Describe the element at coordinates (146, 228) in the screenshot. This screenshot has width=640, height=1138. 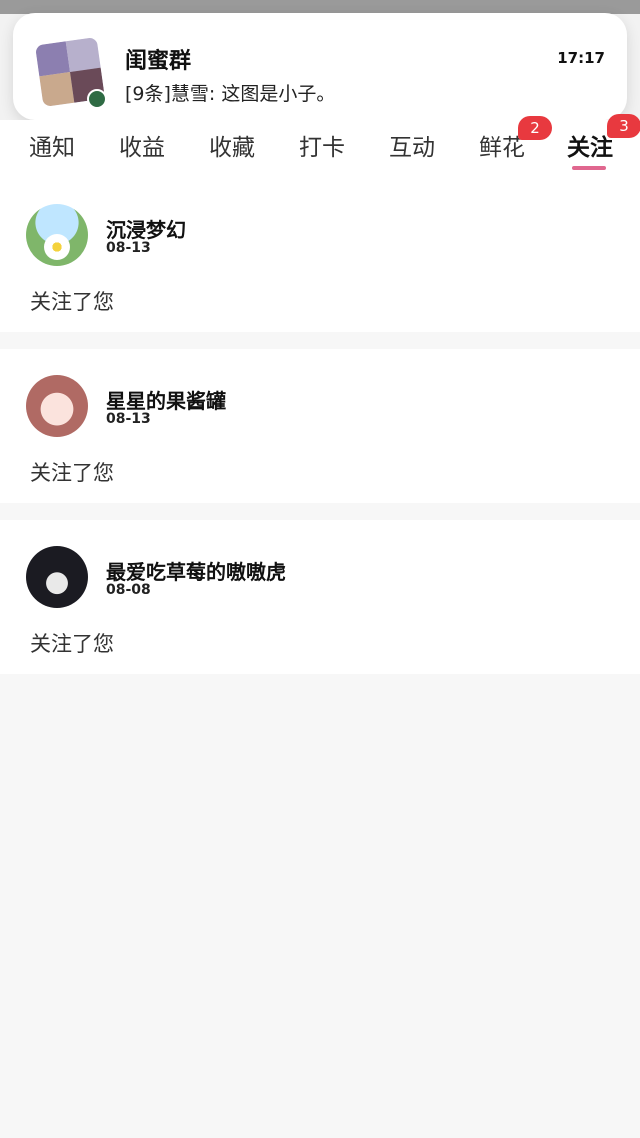
I see `follower-name: 沉浸梦幻` at that location.